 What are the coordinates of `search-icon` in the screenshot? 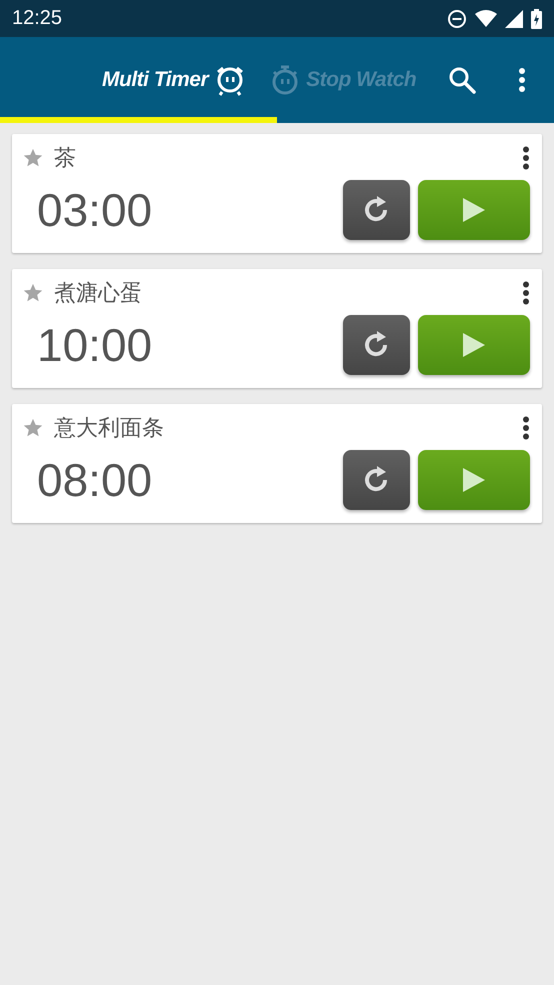 It's located at (462, 80).